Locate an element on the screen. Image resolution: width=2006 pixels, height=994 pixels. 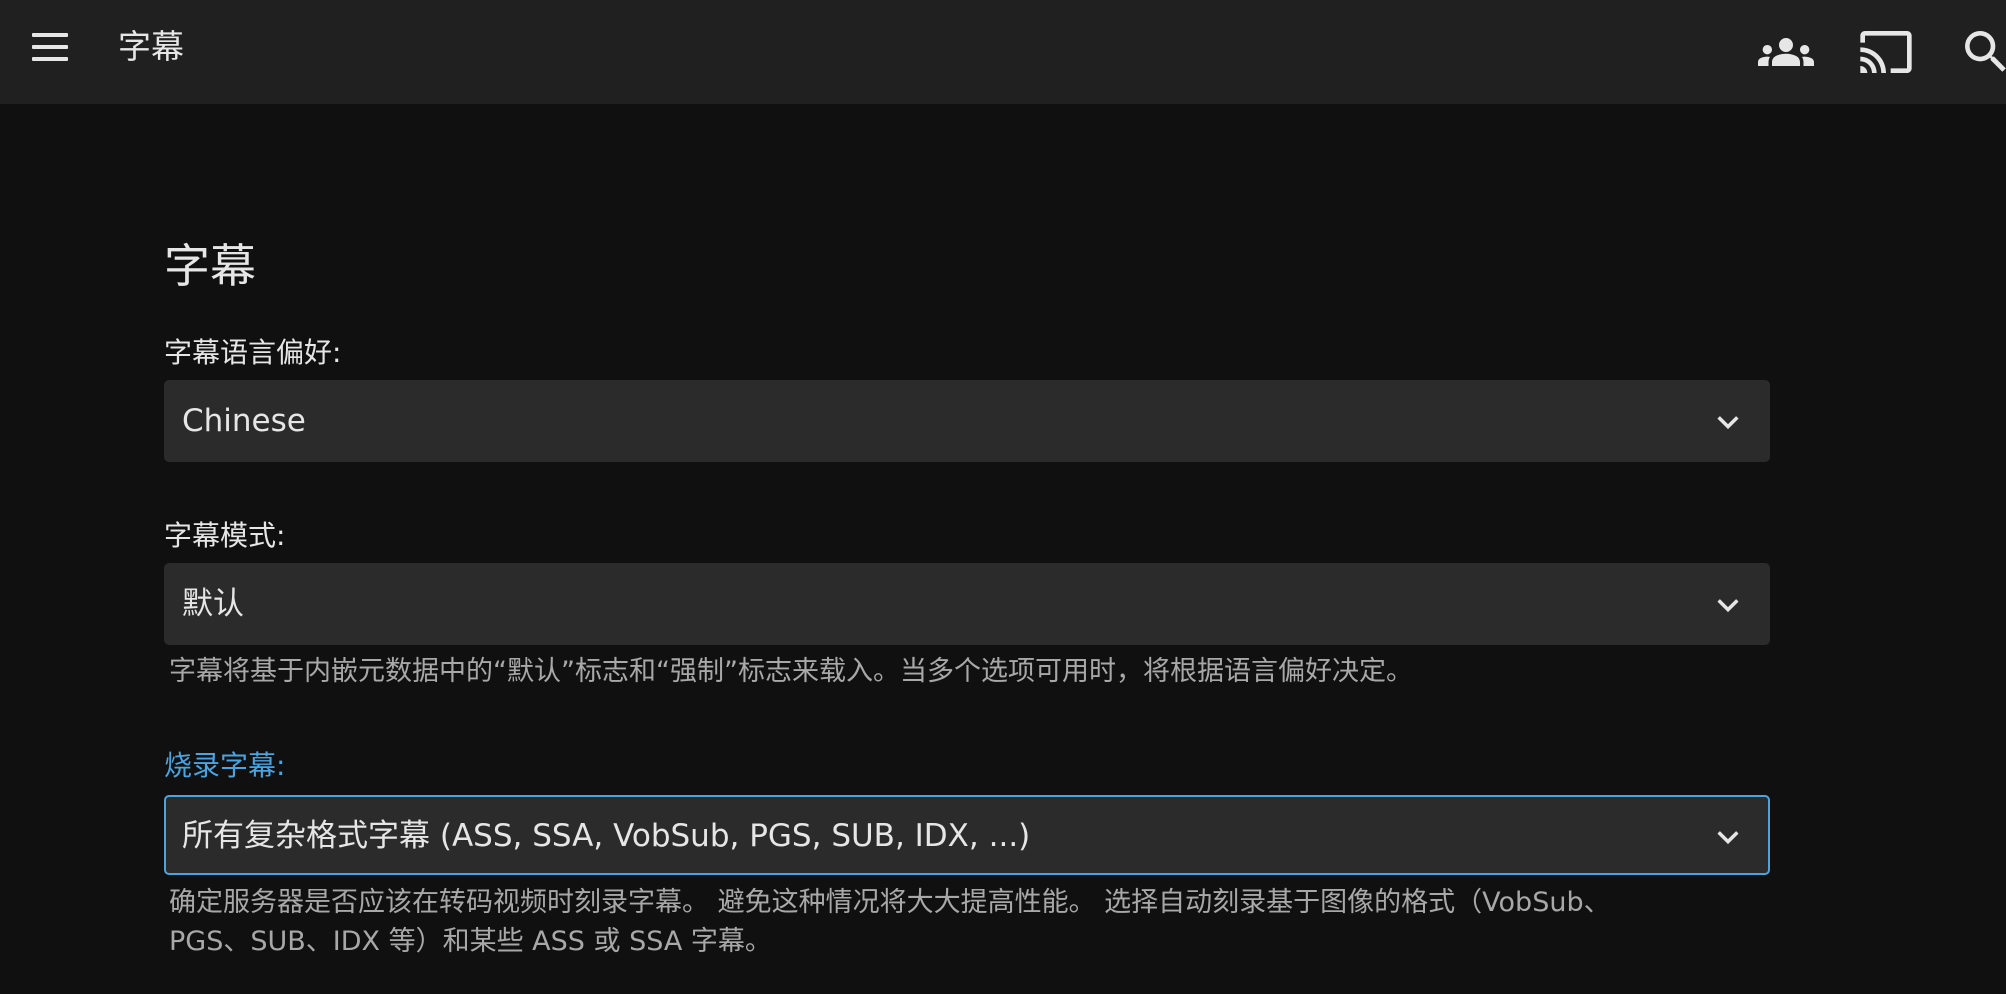
language-label: 字幕语言偏好: is located at coordinates (253, 352).